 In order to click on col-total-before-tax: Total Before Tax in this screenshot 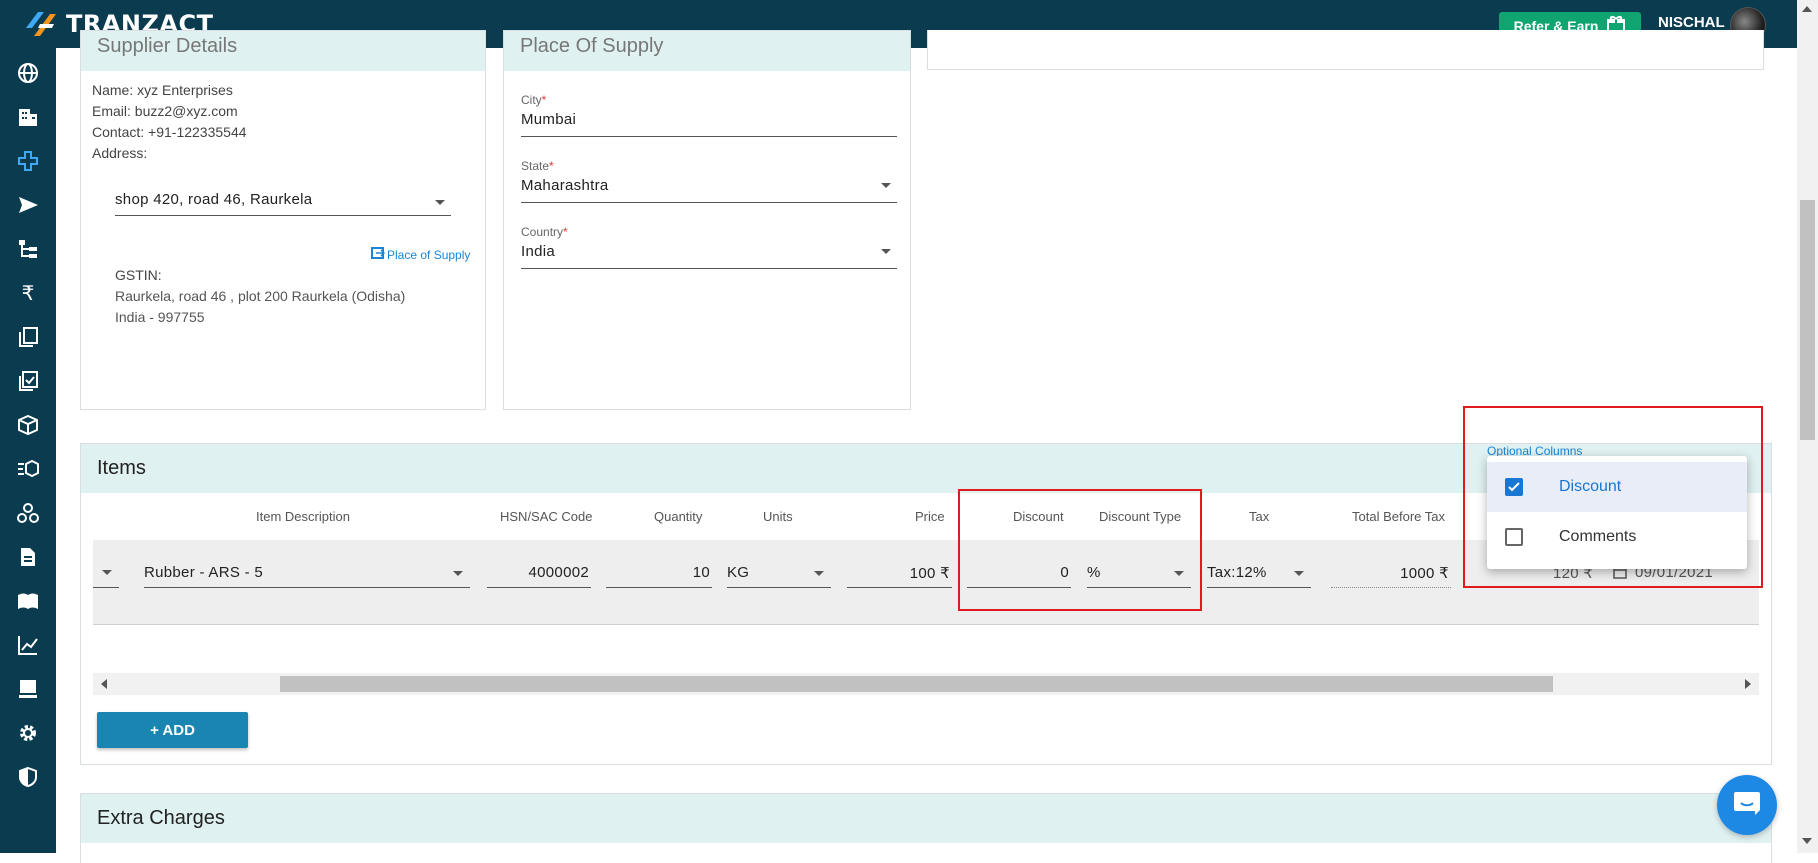, I will do `click(1398, 516)`.